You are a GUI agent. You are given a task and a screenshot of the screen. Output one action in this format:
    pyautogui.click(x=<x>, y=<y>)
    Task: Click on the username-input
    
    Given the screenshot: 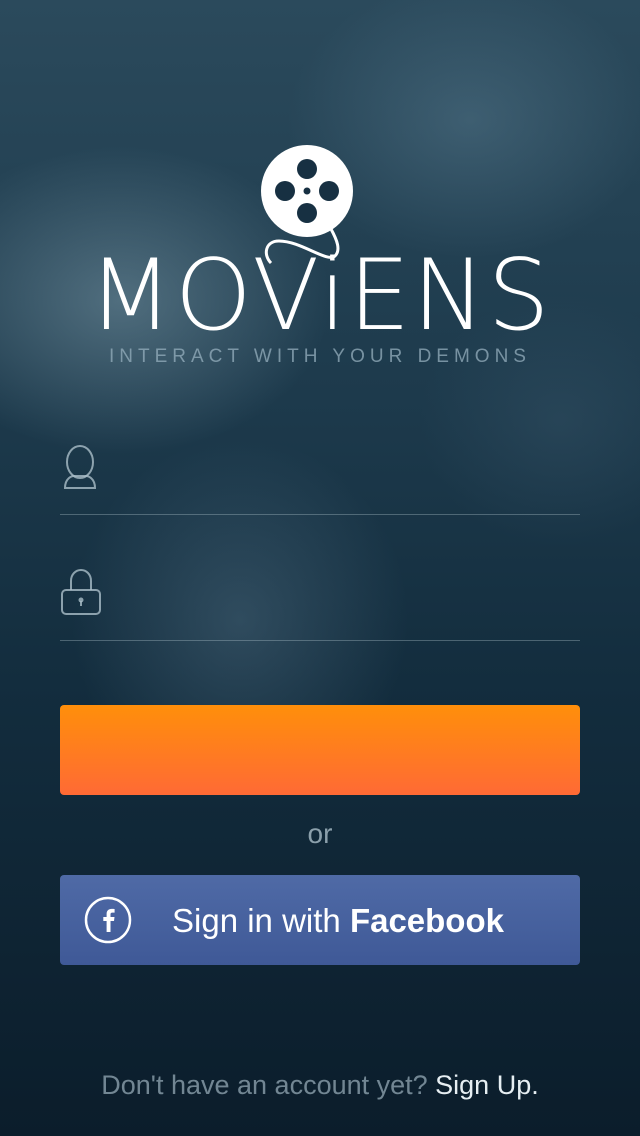 What is the action you would take?
    pyautogui.click(x=355, y=470)
    